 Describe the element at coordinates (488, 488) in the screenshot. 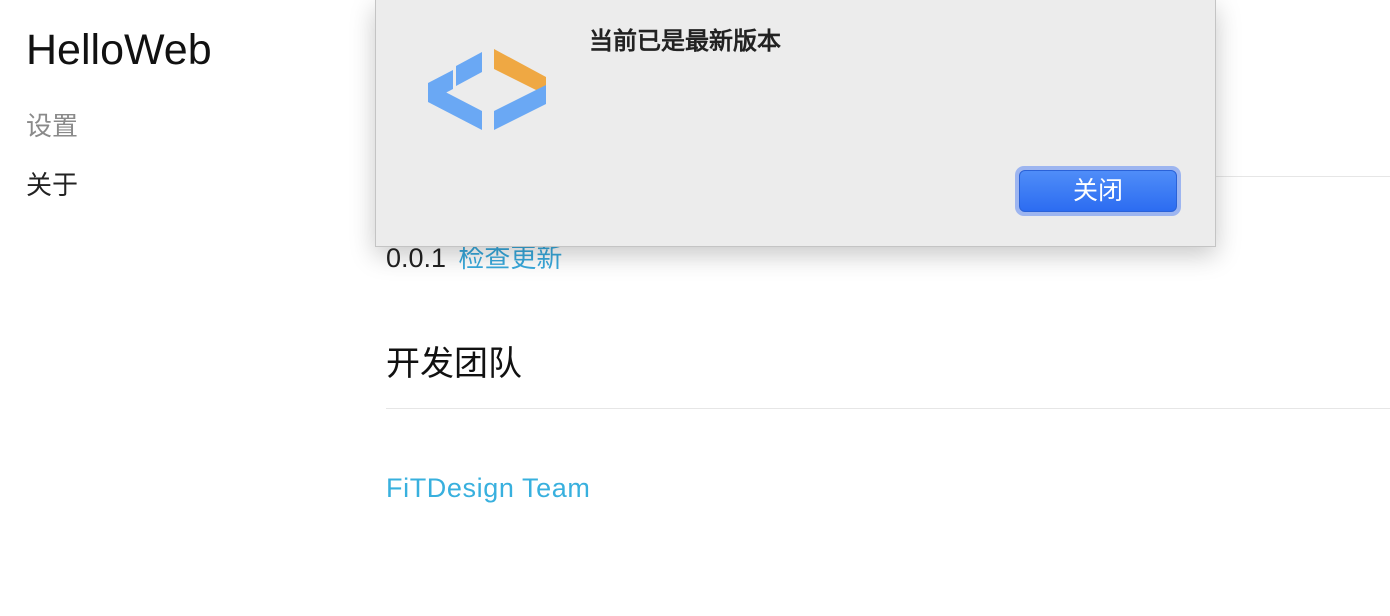

I see `team-link: FiTDesign Team` at that location.